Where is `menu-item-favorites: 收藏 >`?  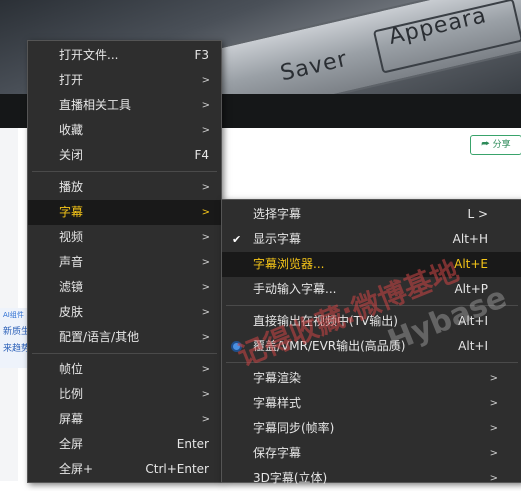 menu-item-favorites: 收藏 > is located at coordinates (124, 130).